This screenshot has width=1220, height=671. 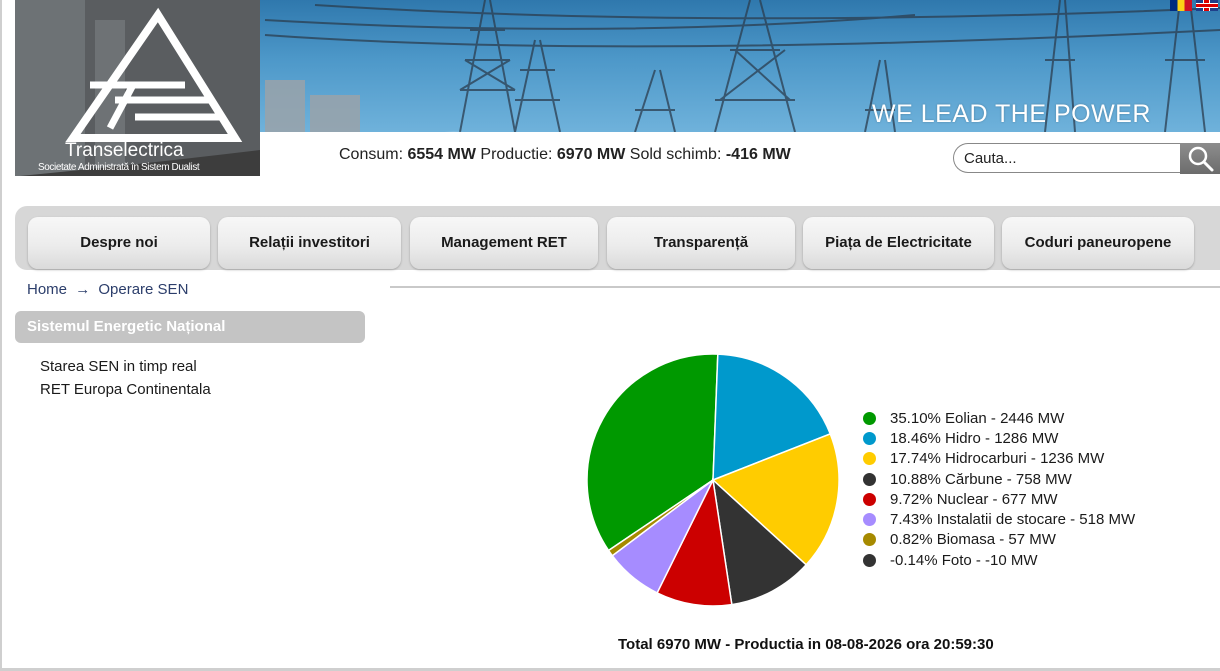 What do you see at coordinates (309, 243) in the screenshot?
I see `nav-relatii-investitori: Relații investitori` at bounding box center [309, 243].